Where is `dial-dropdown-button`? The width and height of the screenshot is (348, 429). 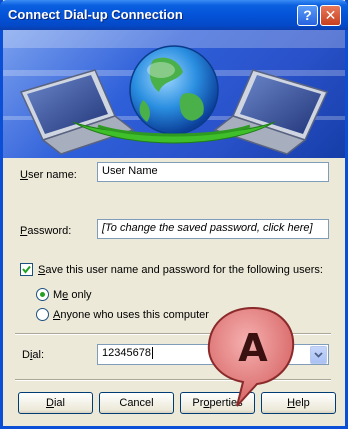
dial-dropdown-button is located at coordinates (318, 355).